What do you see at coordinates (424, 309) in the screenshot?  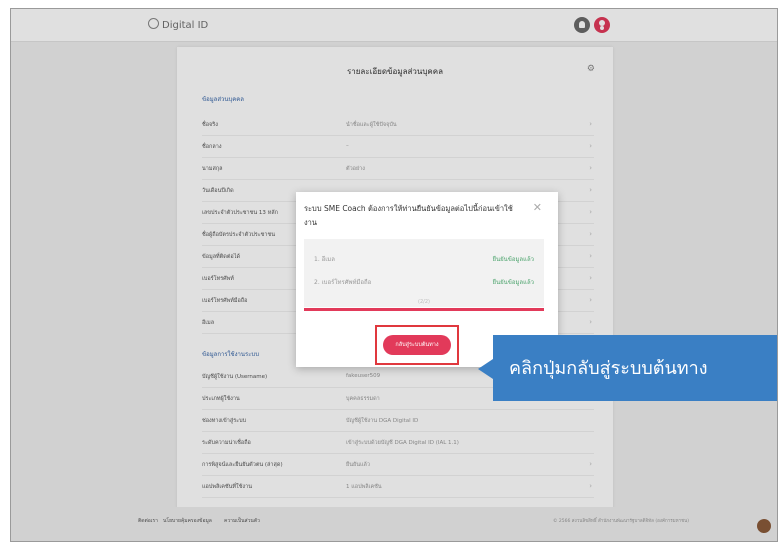 I see `progress-bar` at bounding box center [424, 309].